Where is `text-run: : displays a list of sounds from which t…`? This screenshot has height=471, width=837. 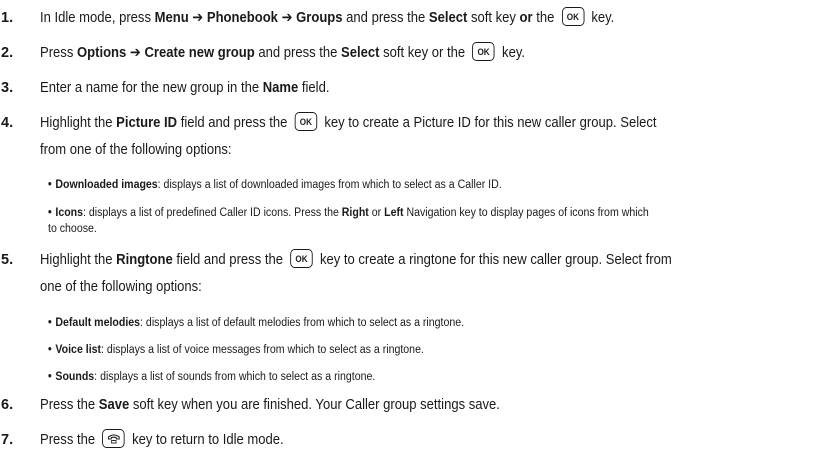 text-run: : displays a list of sounds from which t… is located at coordinates (235, 377).